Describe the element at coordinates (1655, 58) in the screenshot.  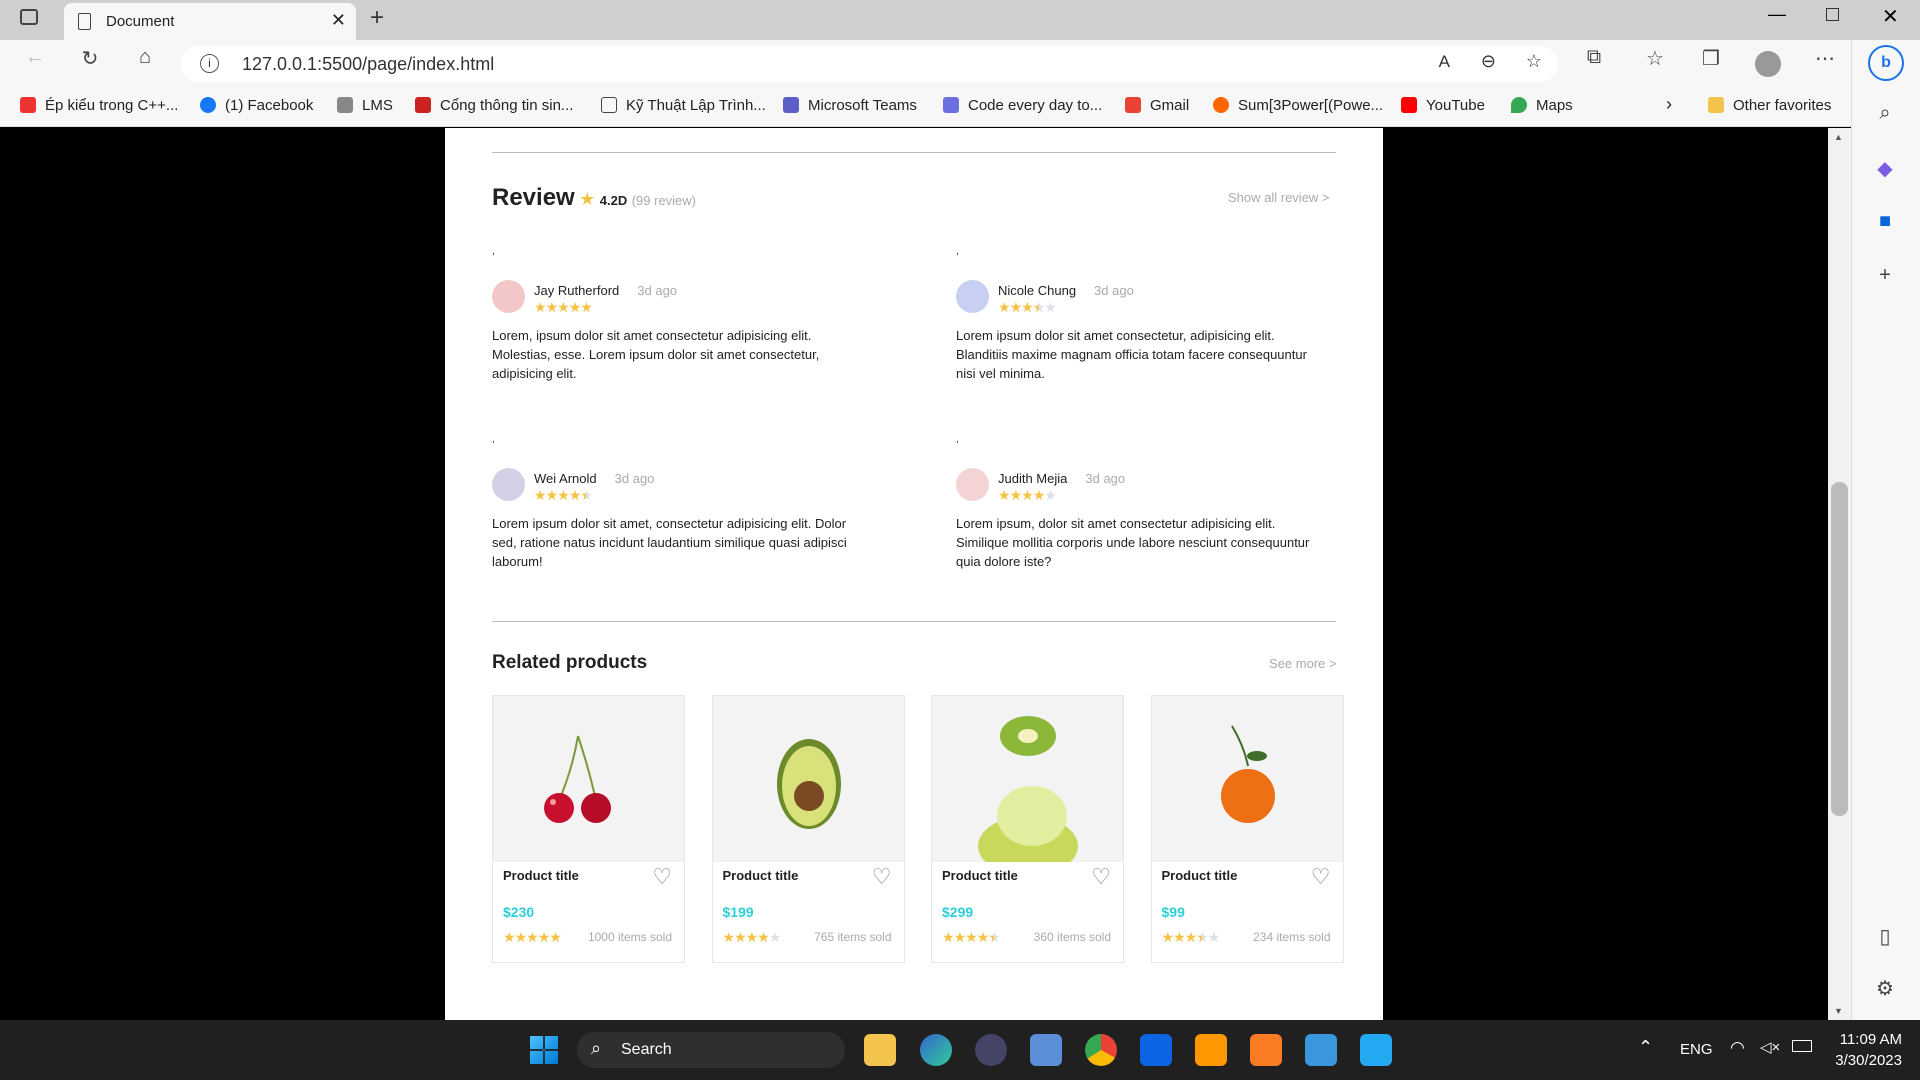
I see `favorites-icon: ☆` at that location.